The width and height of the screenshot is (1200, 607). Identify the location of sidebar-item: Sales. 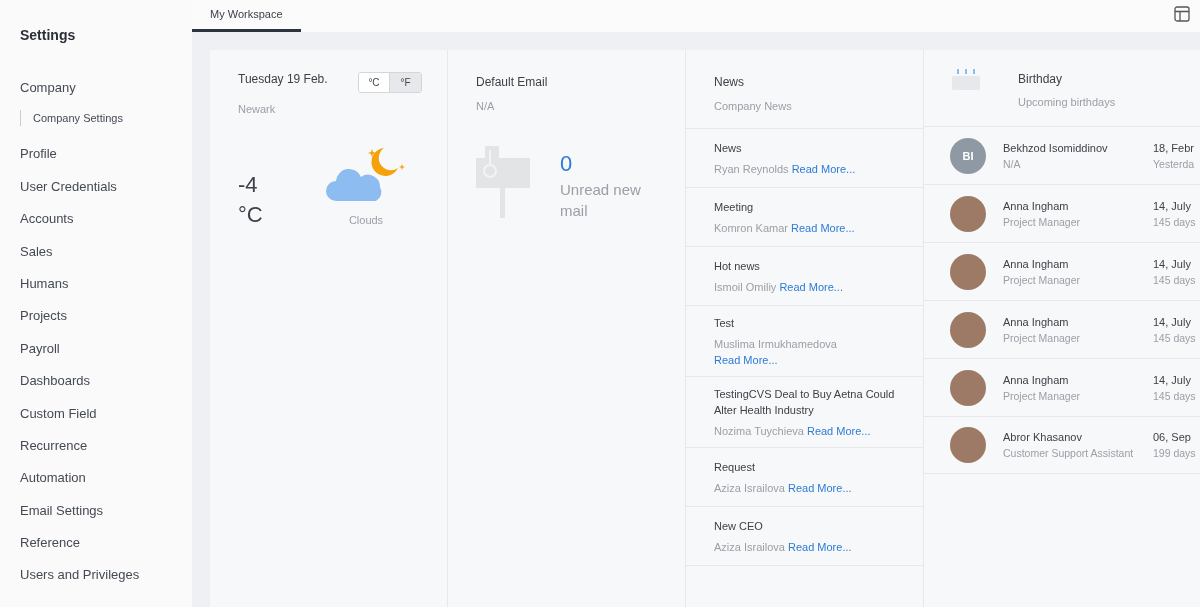
(36, 259).